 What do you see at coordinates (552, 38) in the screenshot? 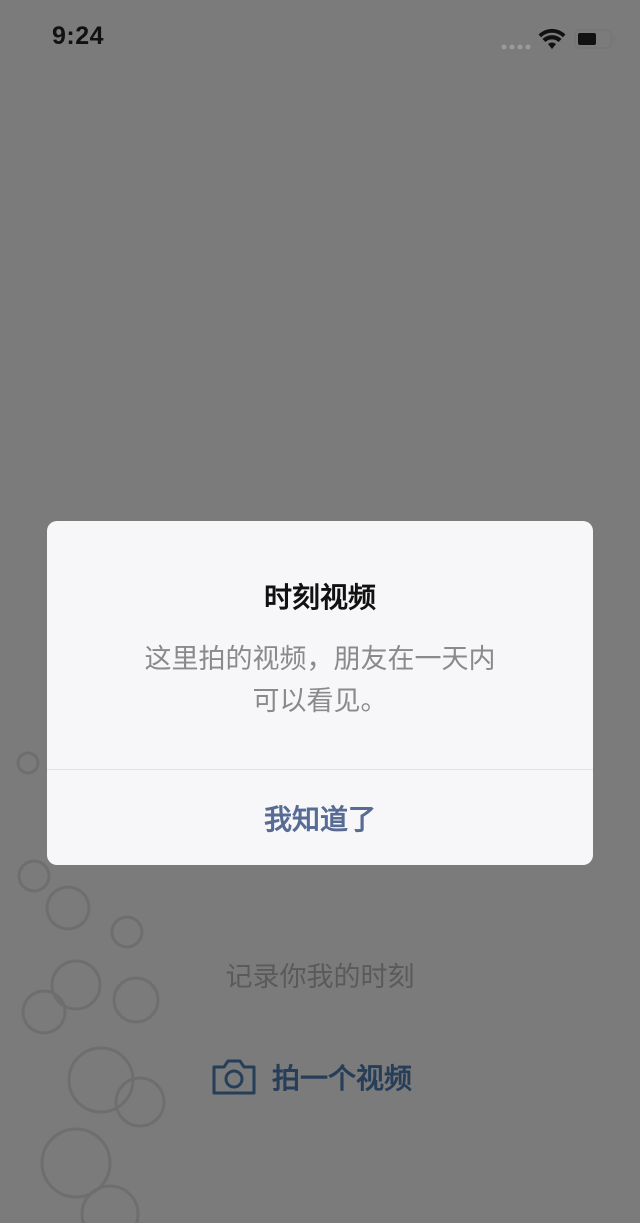
I see `wifi-icon` at bounding box center [552, 38].